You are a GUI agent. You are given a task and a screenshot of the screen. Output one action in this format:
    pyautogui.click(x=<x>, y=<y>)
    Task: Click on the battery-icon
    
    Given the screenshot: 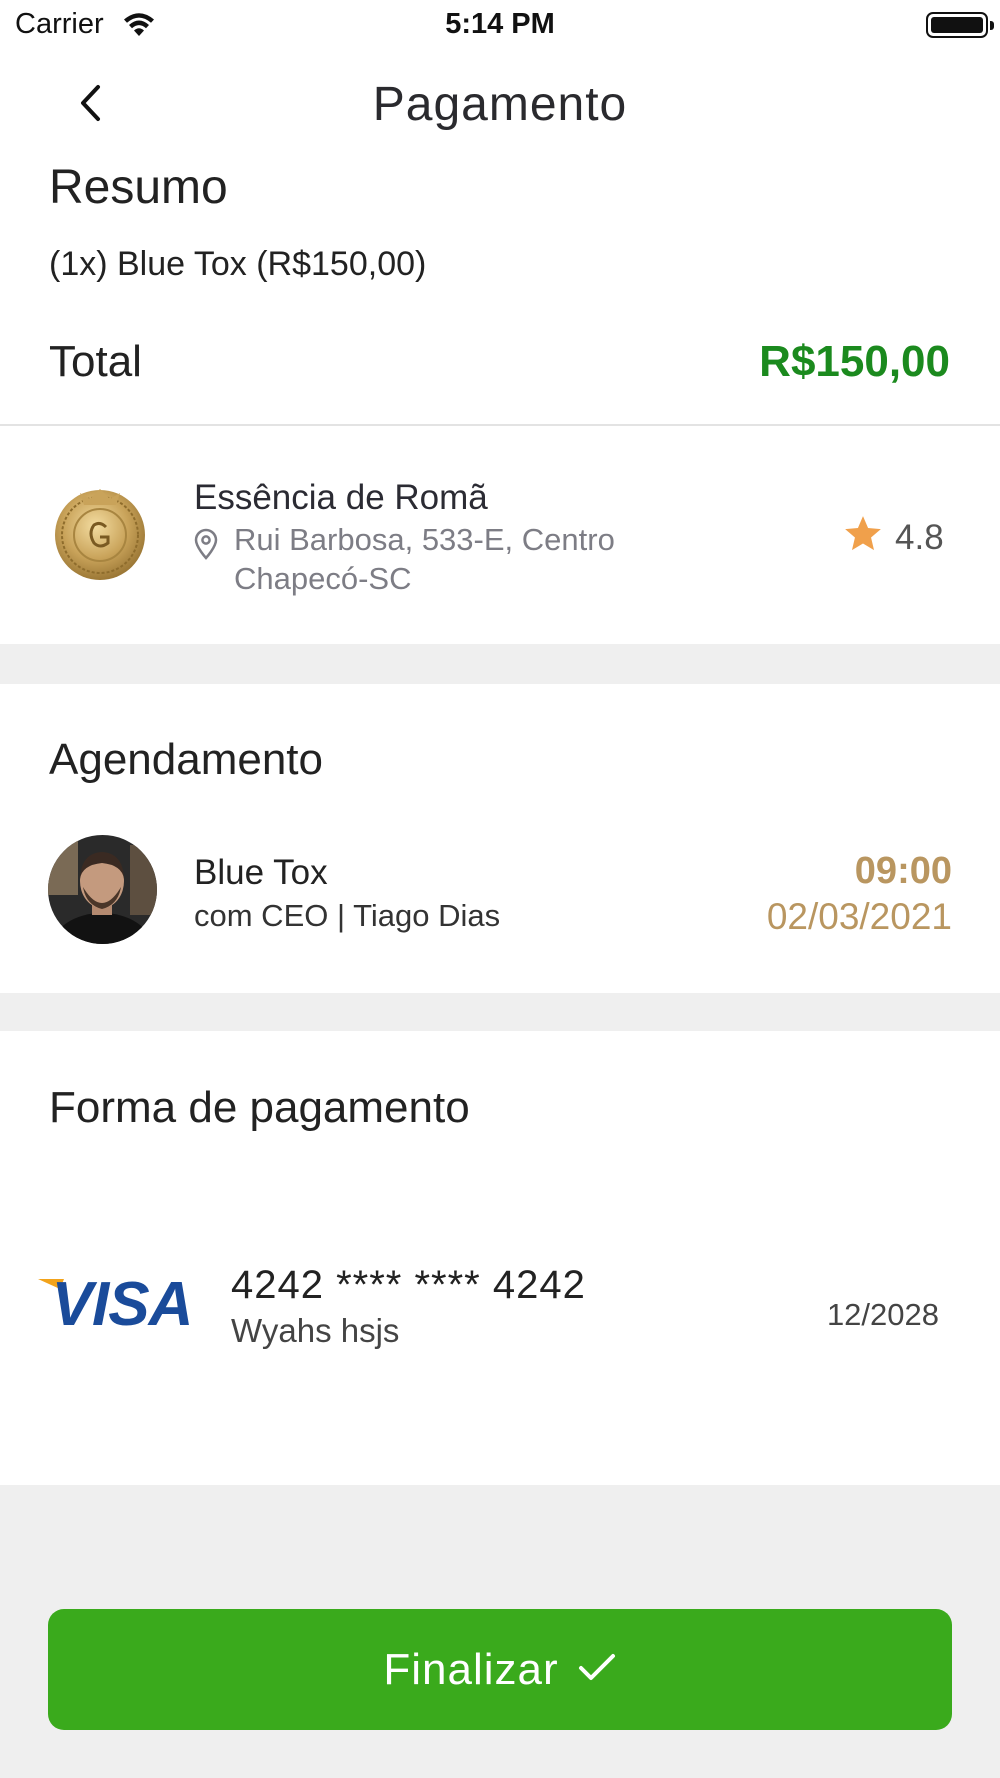 What is the action you would take?
    pyautogui.click(x=960, y=25)
    